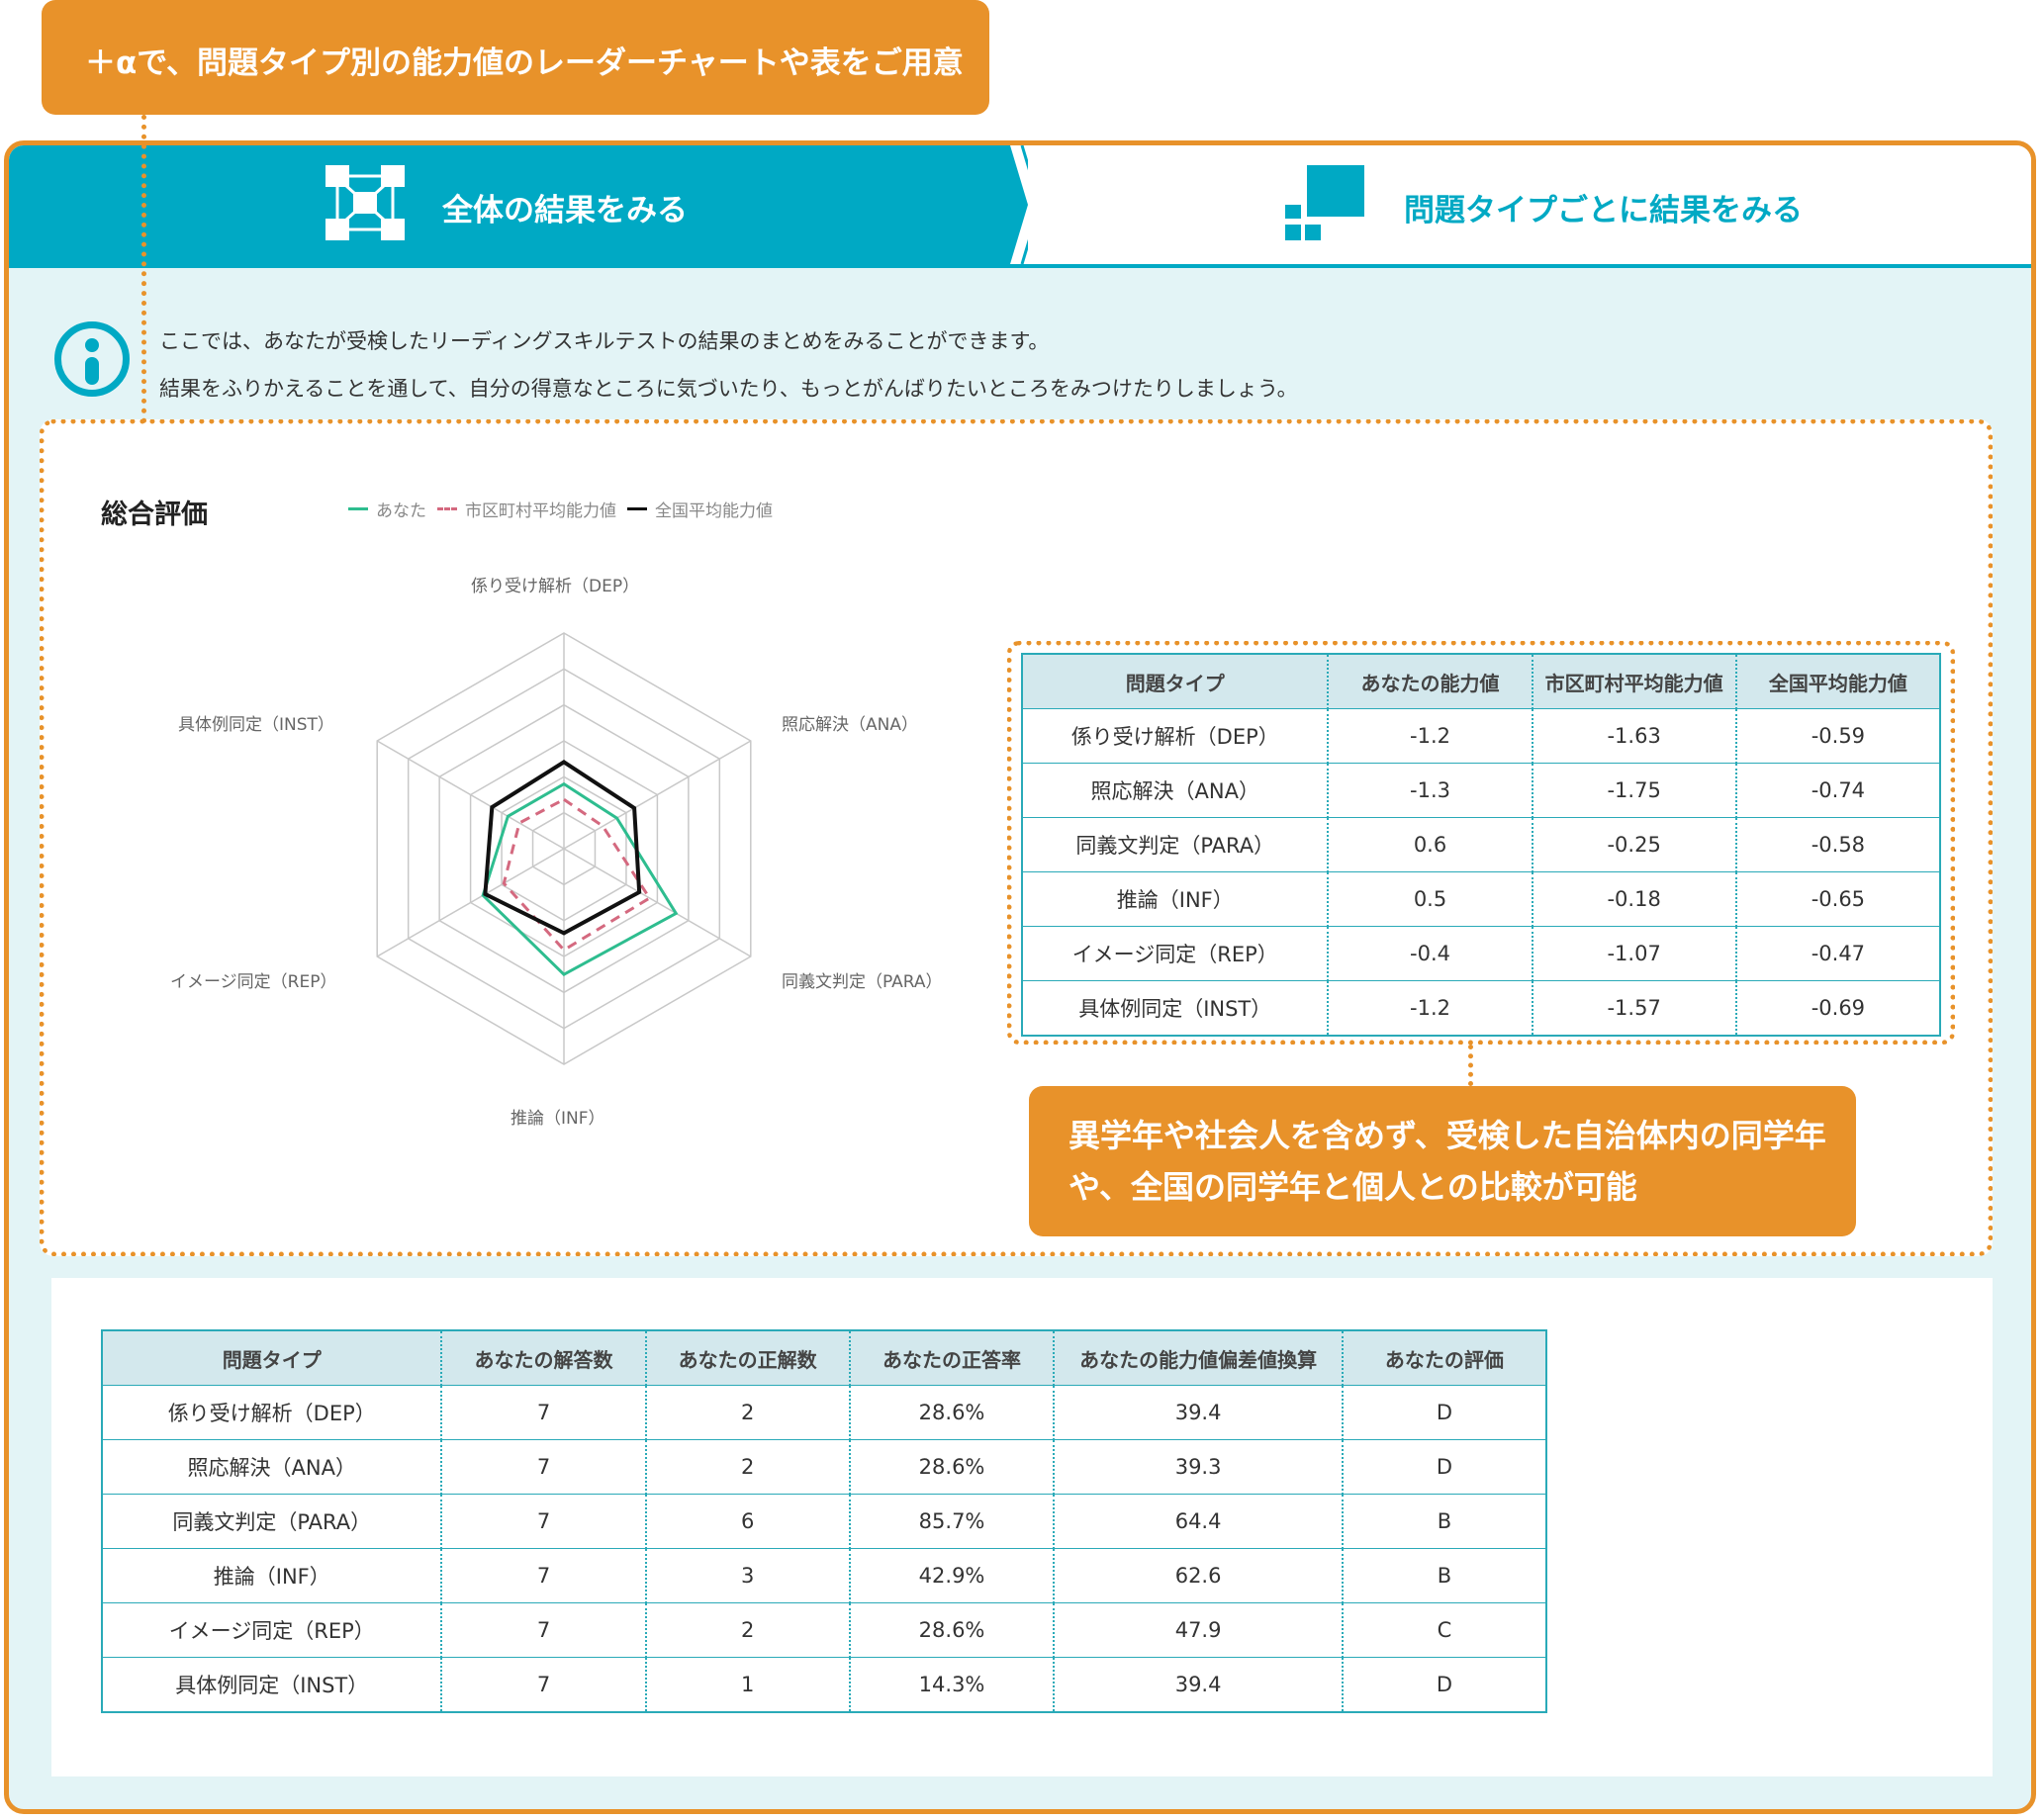 This screenshot has width=2044, height=1820. I want to click on radar-axis-label-1: 照応解決（ANA）, so click(850, 725).